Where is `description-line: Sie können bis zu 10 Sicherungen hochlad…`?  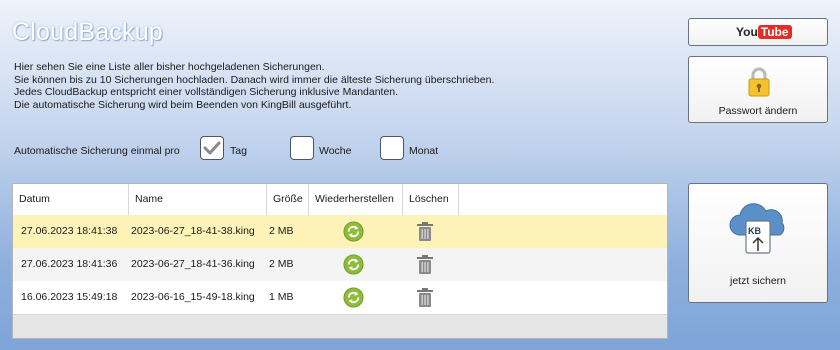
description-line: Sie können bis zu 10 Sicherungen hochlad… is located at coordinates (254, 79).